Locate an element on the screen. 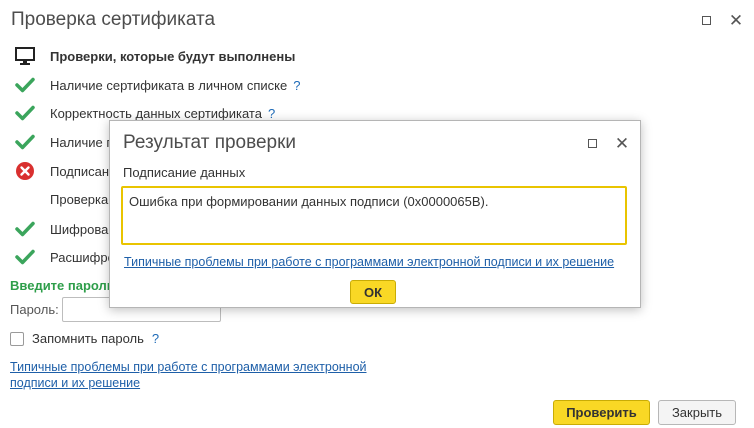 The width and height of the screenshot is (754, 428). check-item-label: Расшифро is located at coordinates (82, 257).